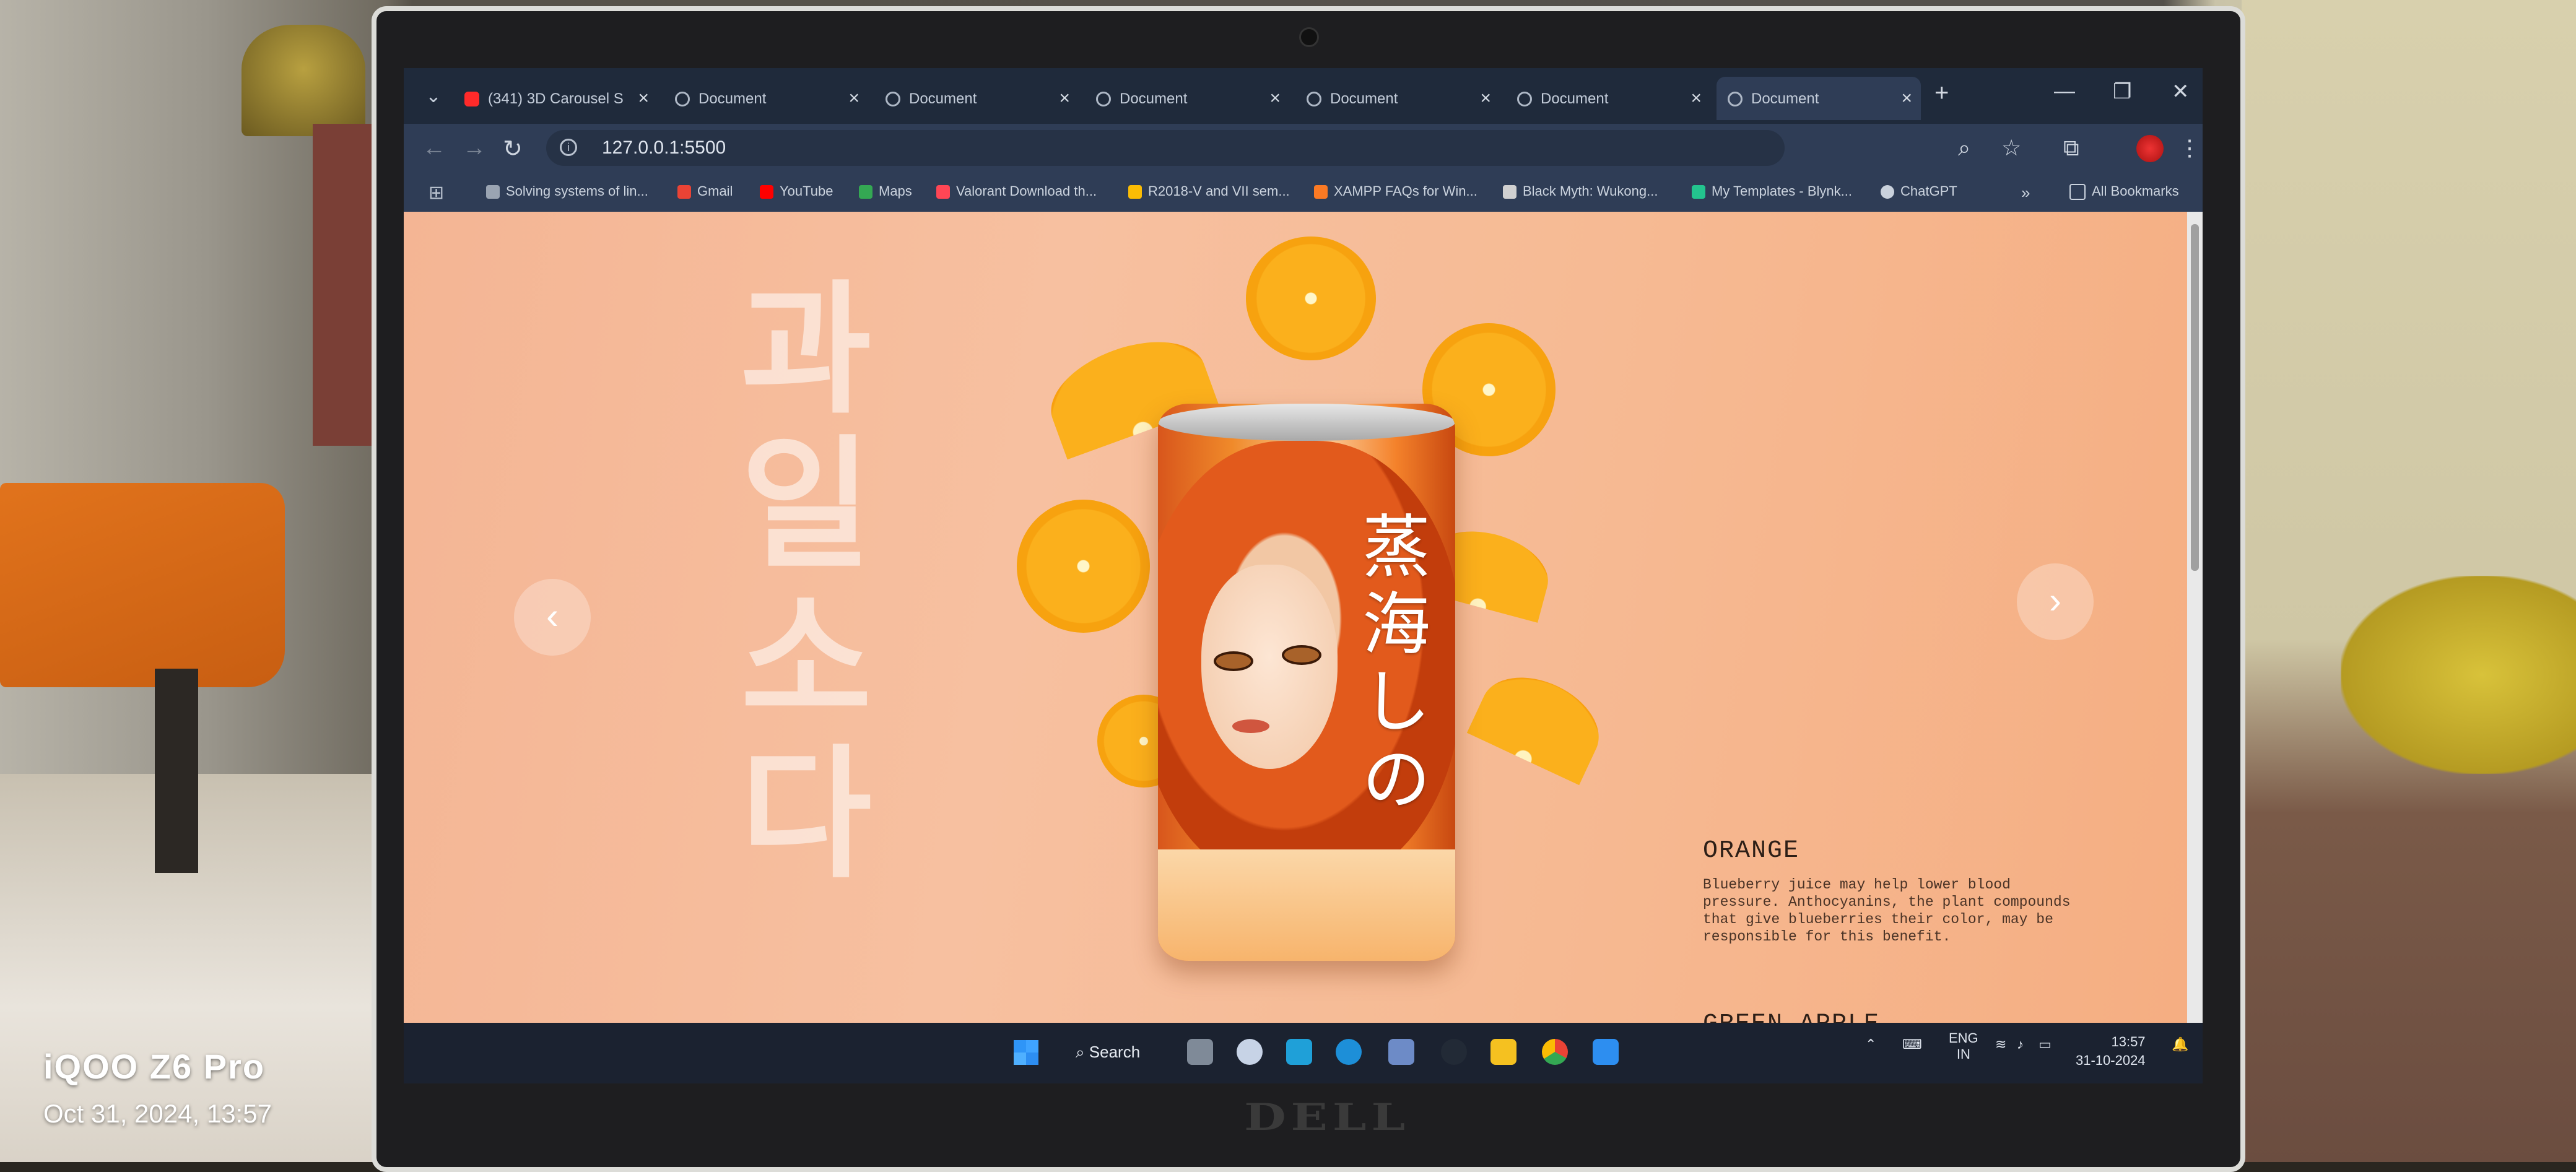 This screenshot has height=1172, width=2576. I want to click on back-arrow-icon: ←, so click(434, 148).